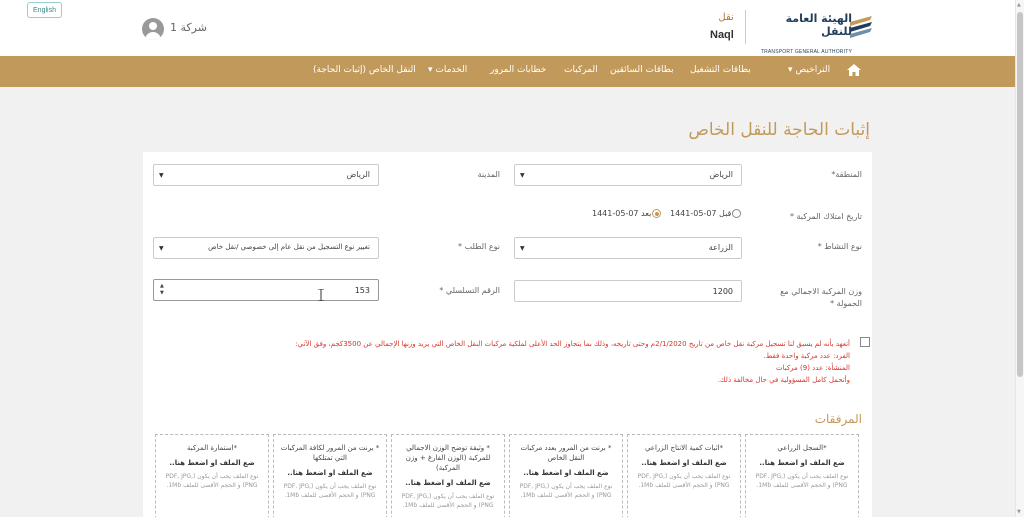  What do you see at coordinates (721, 174) in the screenshot?
I see `region-select-value: الرياض` at bounding box center [721, 174].